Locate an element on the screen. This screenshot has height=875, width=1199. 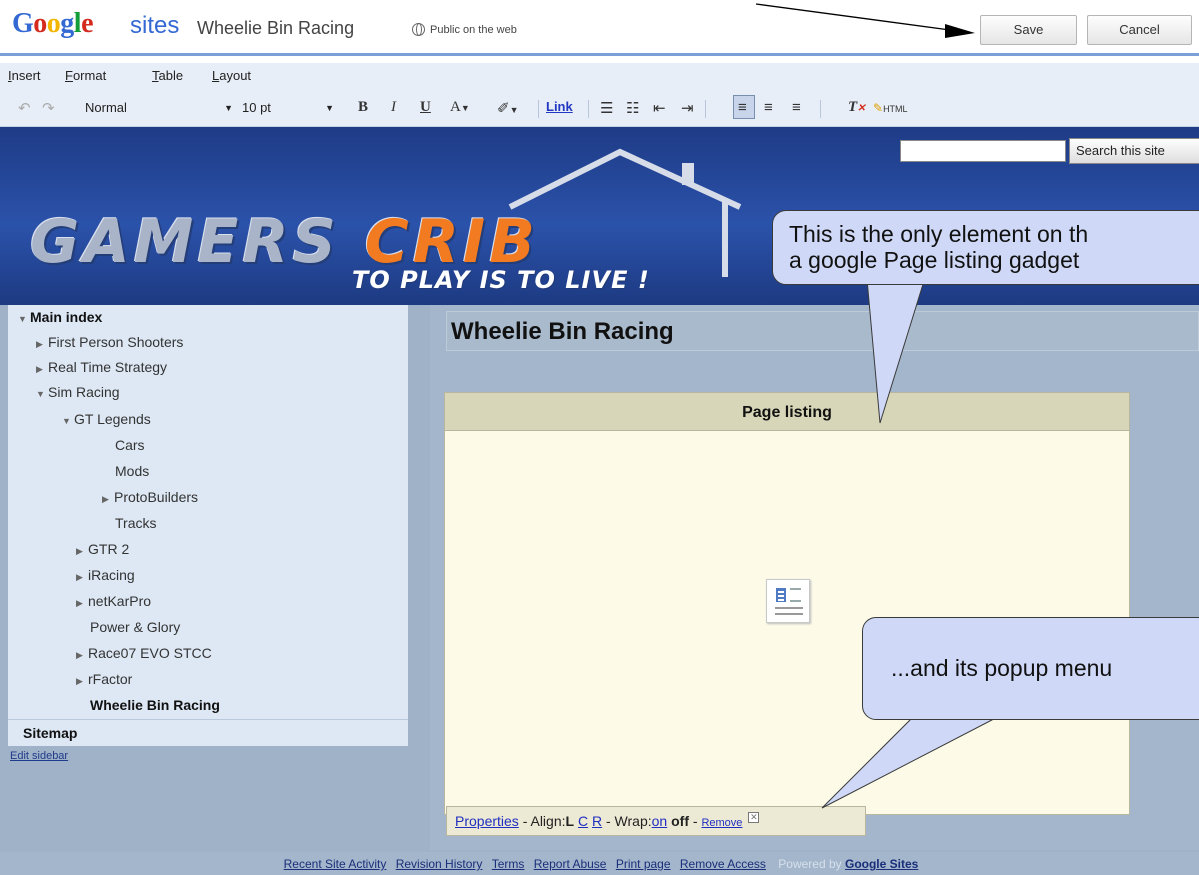
sidebar-main-index: ▼ Main index is located at coordinates (208, 317).